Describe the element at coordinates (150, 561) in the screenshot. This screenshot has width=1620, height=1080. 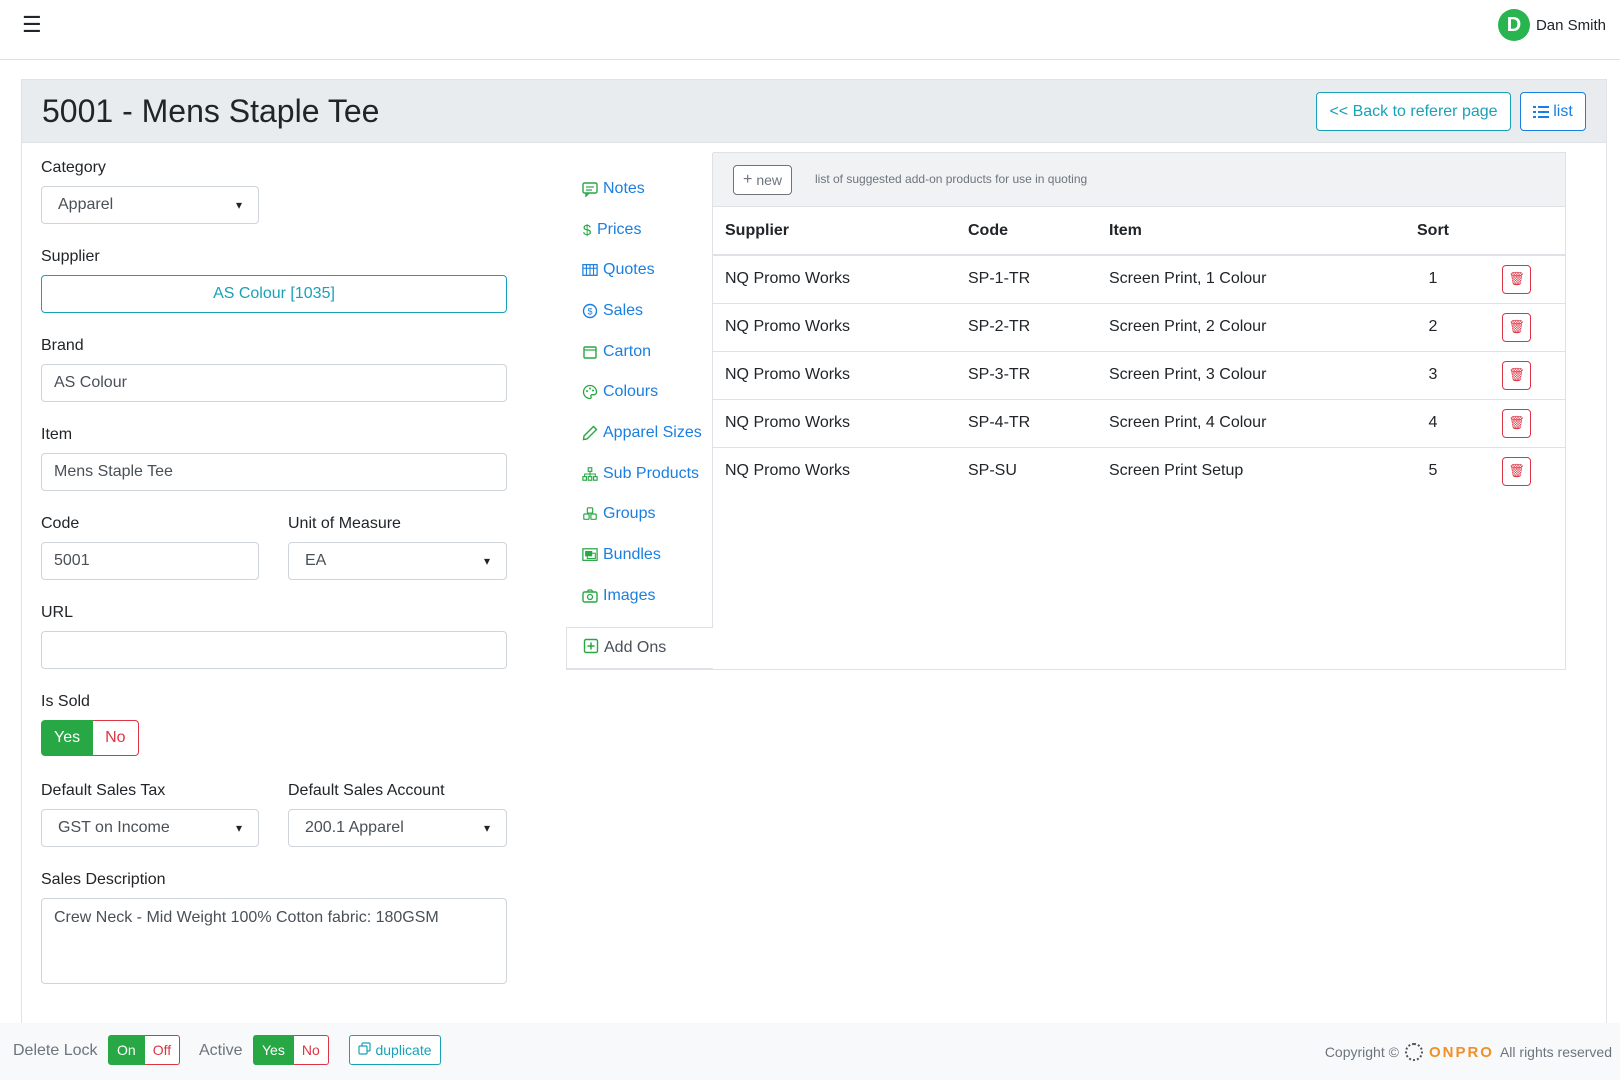
I see `code-input: 5001` at that location.